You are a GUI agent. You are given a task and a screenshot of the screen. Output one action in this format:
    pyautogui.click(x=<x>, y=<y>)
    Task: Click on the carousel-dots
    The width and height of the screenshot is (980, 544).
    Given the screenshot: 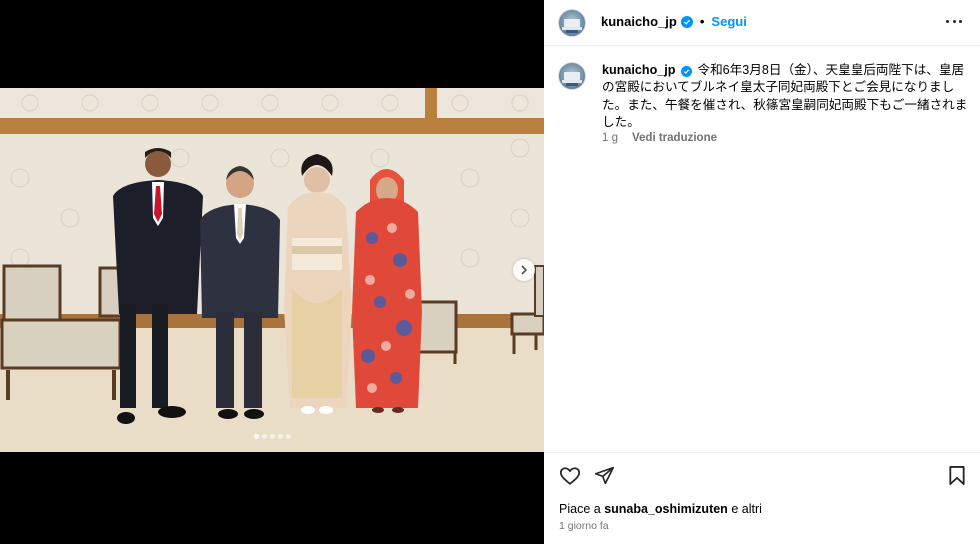 What is the action you would take?
    pyautogui.click(x=272, y=436)
    